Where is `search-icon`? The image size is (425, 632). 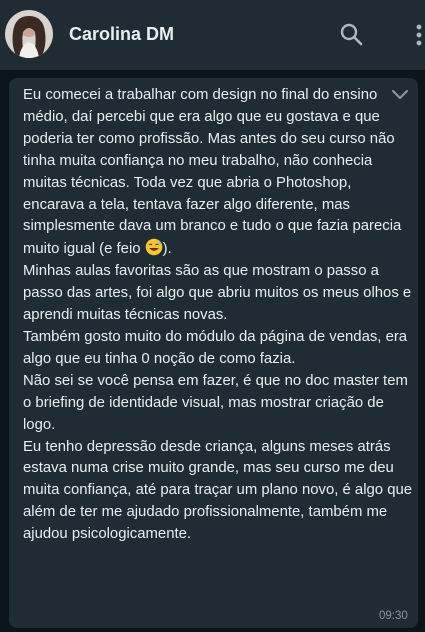
search-icon is located at coordinates (352, 35).